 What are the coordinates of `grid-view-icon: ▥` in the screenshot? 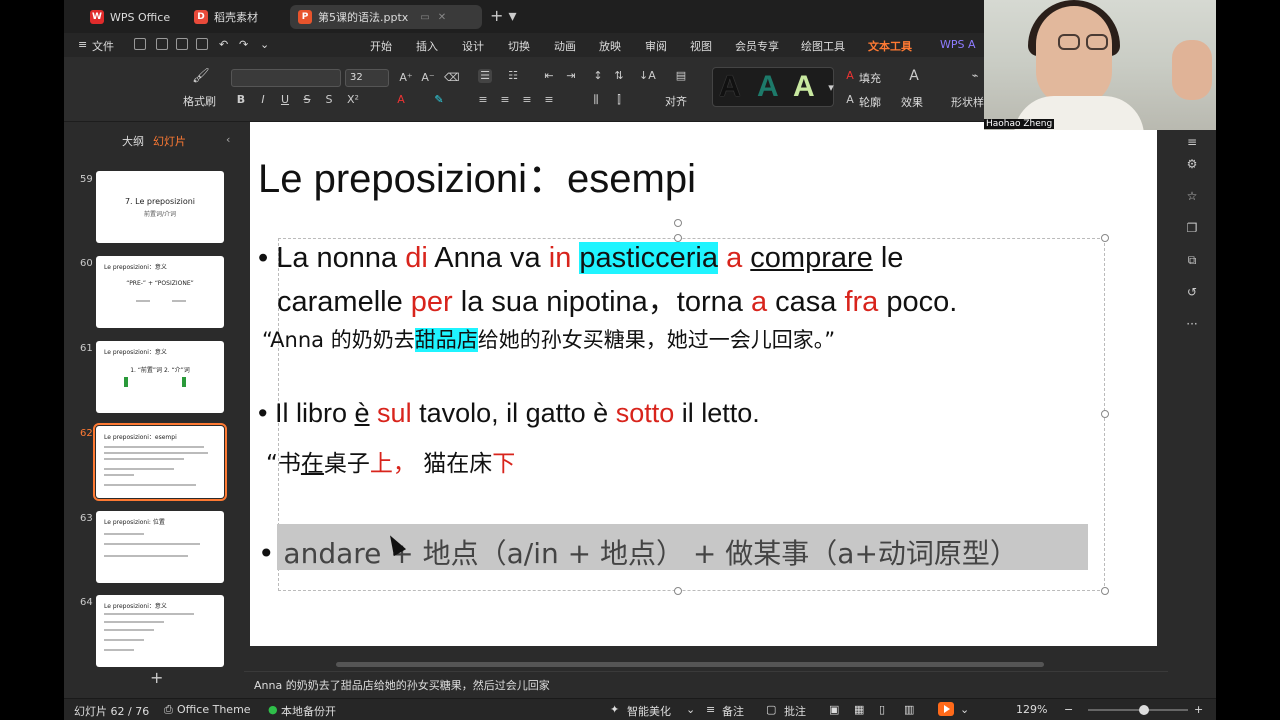 It's located at (909, 709).